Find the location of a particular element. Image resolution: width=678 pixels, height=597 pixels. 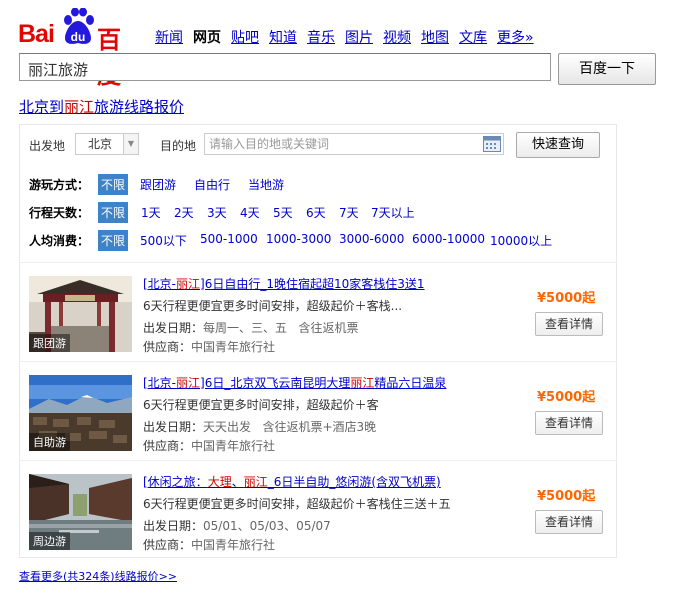

nav-link: 地图 is located at coordinates (435, 38).